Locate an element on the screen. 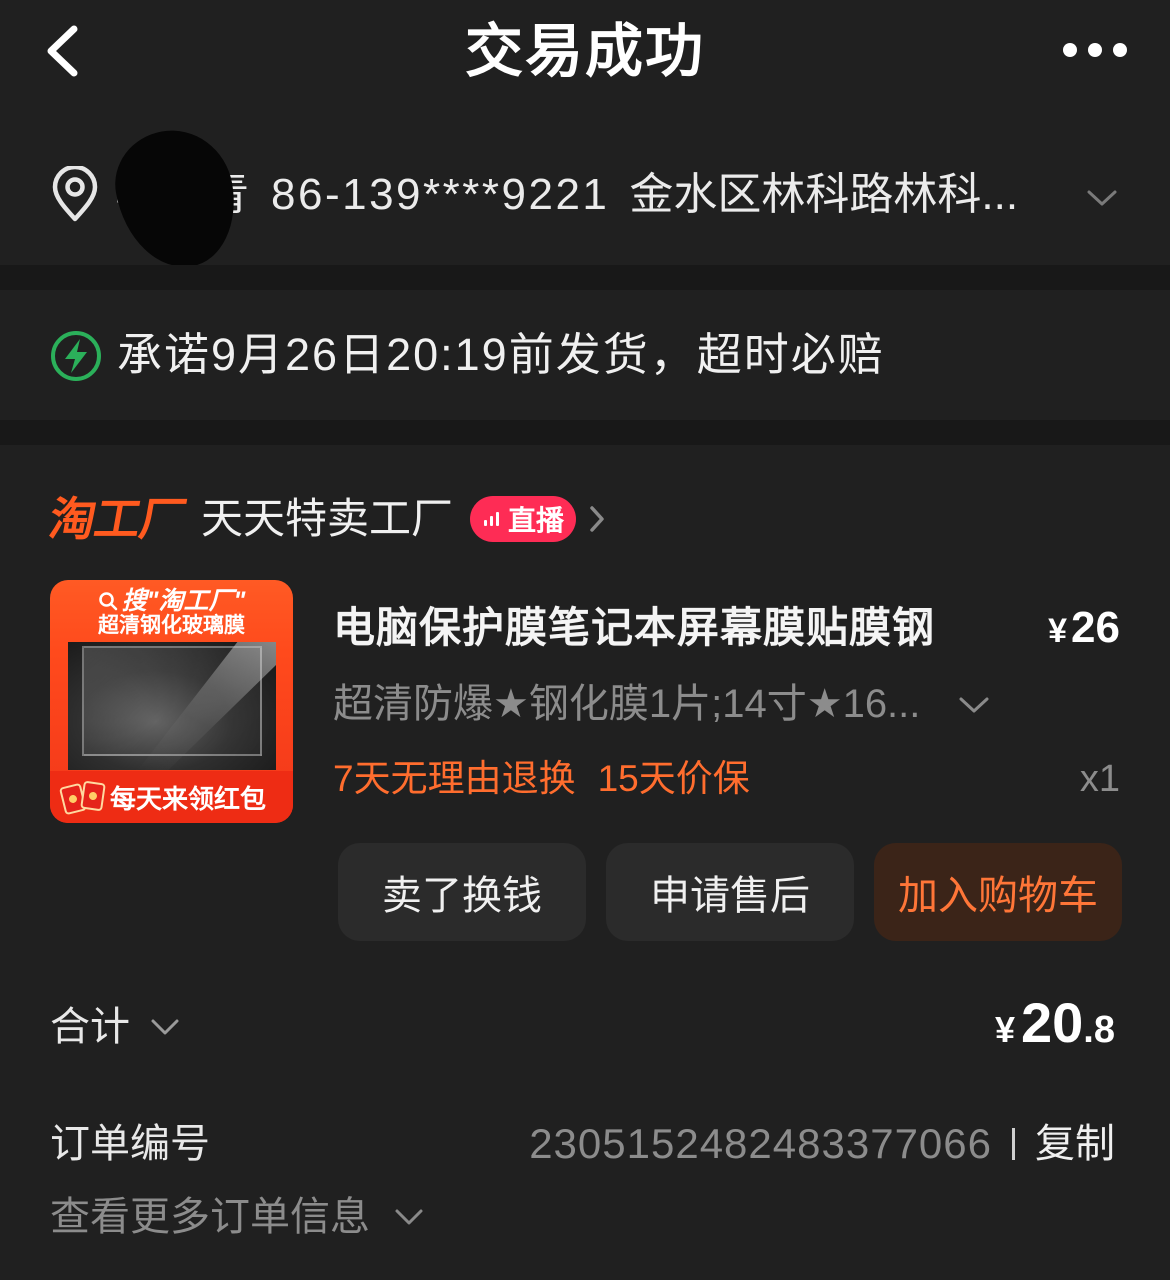  order-number-label: 订单编号 is located at coordinates (130, 1144).